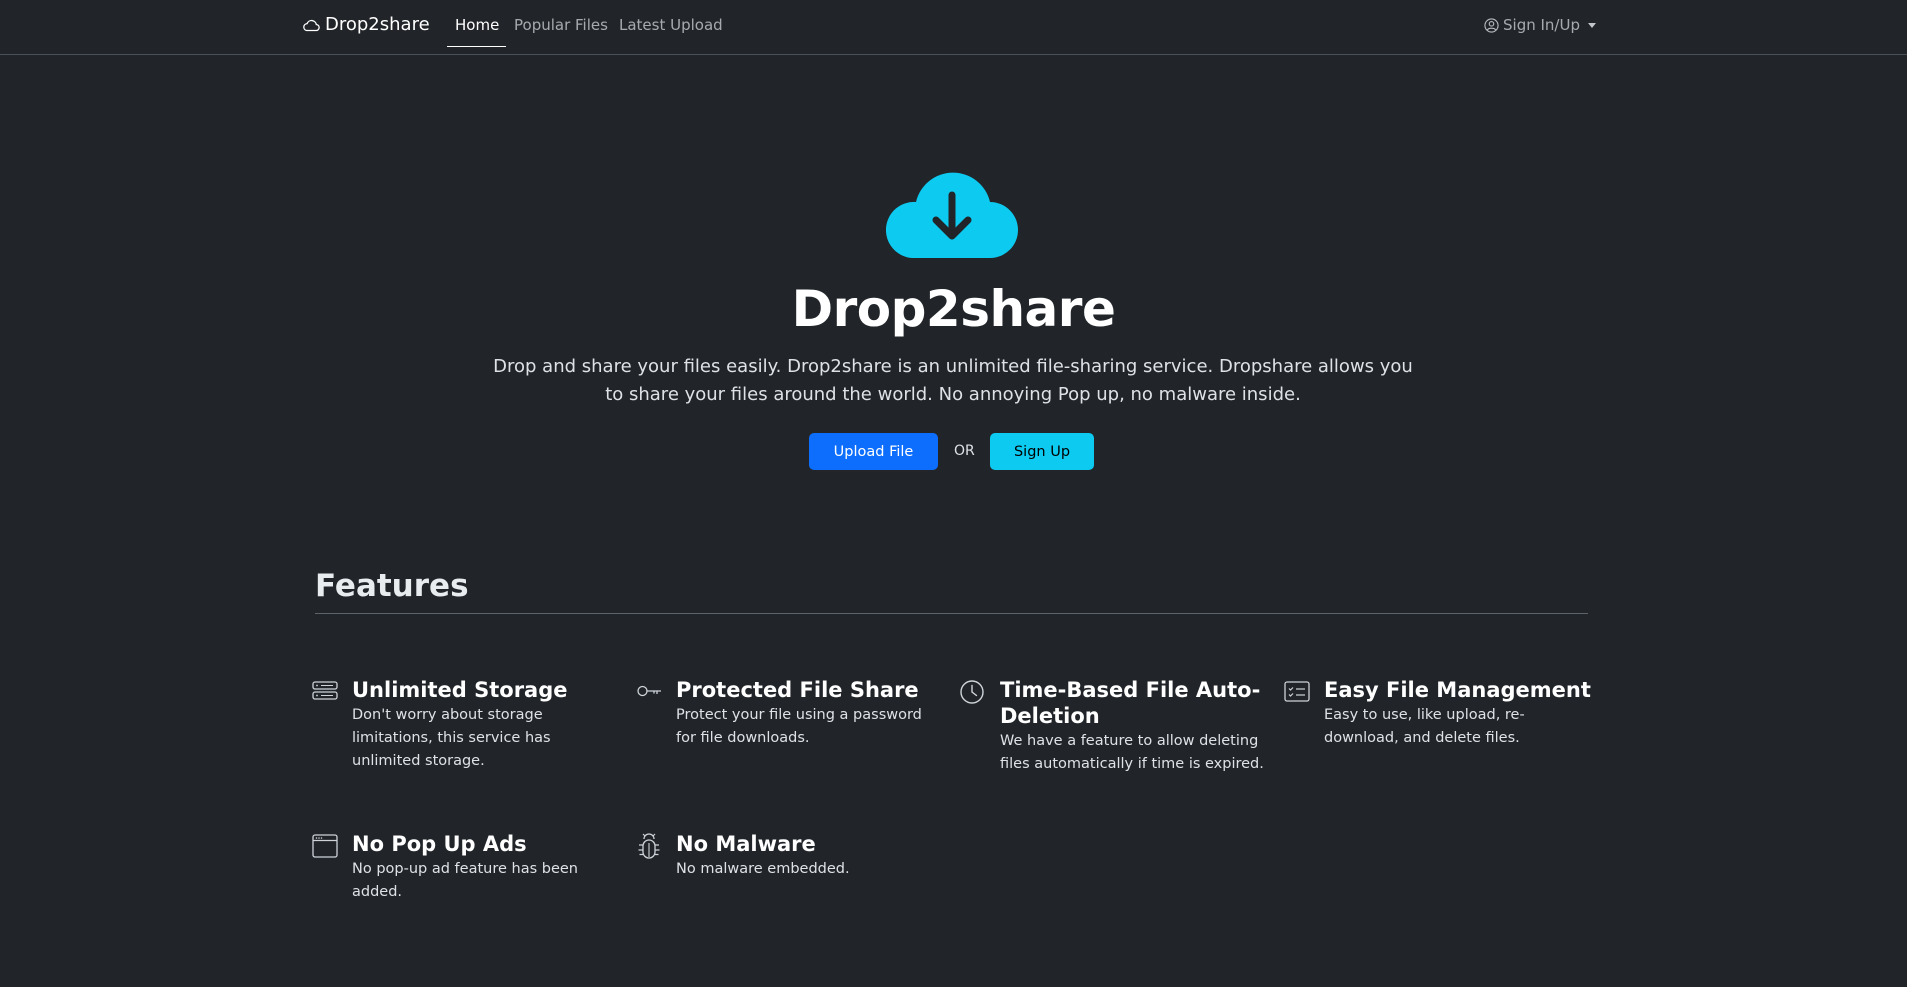 This screenshot has height=987, width=1907. Describe the element at coordinates (1042, 451) in the screenshot. I see `sign-up-button: Sign Up` at that location.